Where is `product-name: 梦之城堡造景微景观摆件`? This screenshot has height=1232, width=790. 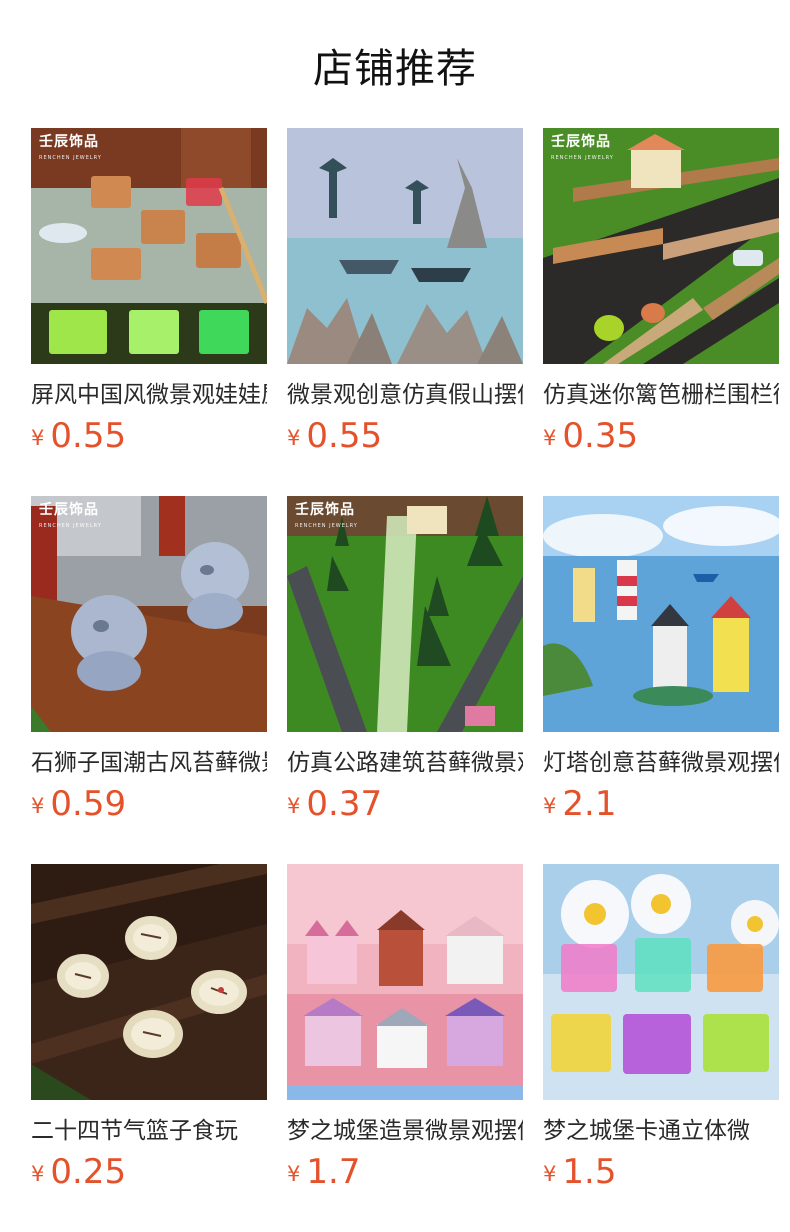 product-name: 梦之城堡造景微景观摆件 is located at coordinates (405, 1131).